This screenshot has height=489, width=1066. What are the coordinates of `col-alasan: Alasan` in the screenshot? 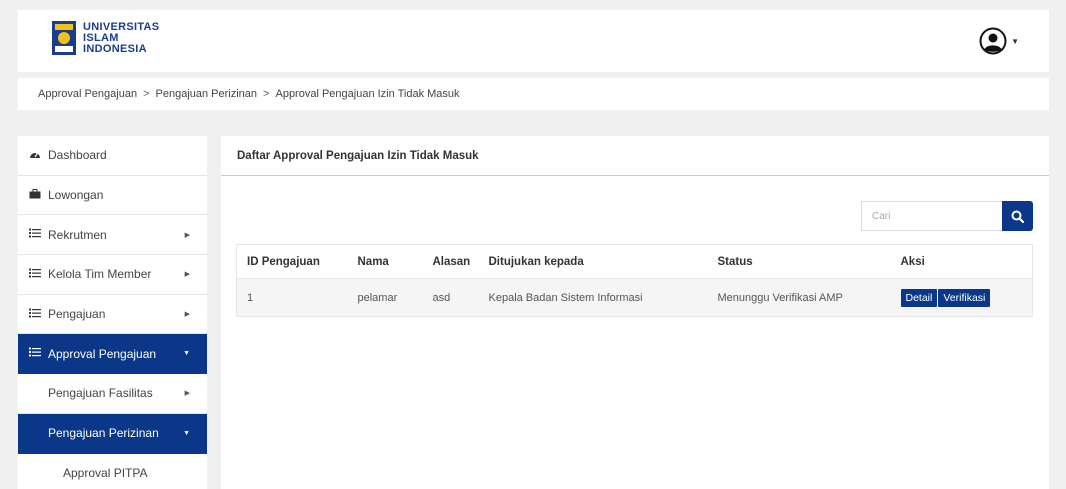 It's located at (450, 261).